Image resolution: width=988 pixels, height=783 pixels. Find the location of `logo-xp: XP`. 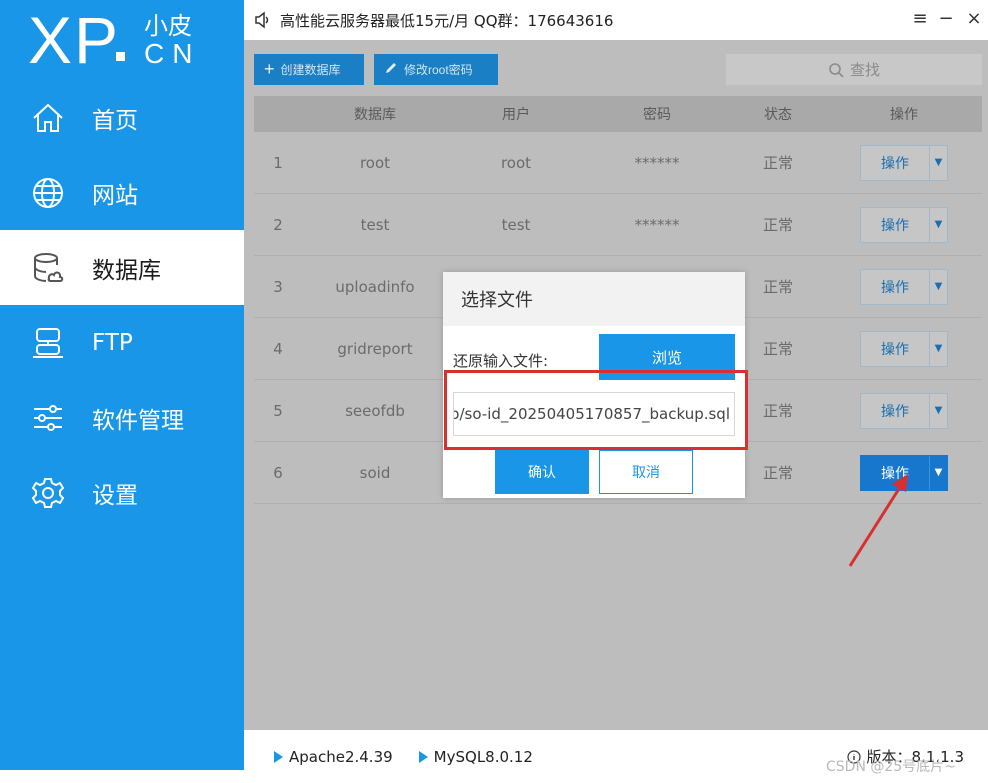

logo-xp: XP is located at coordinates (74, 40).